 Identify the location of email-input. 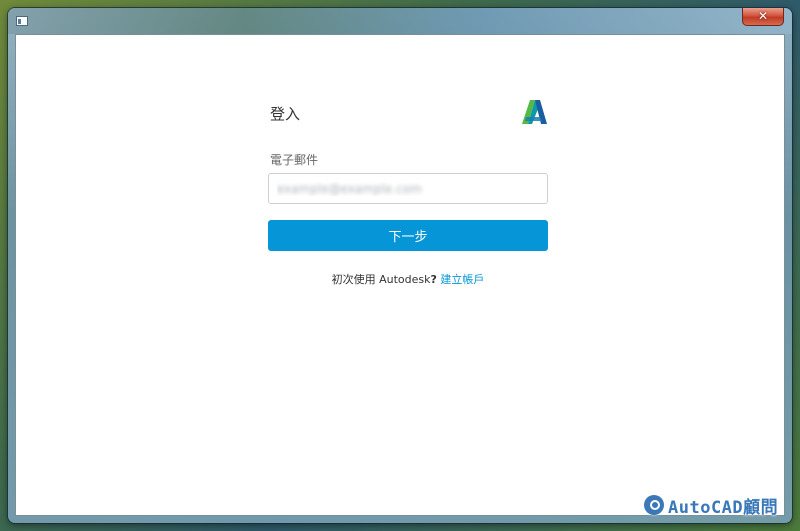
(408, 188).